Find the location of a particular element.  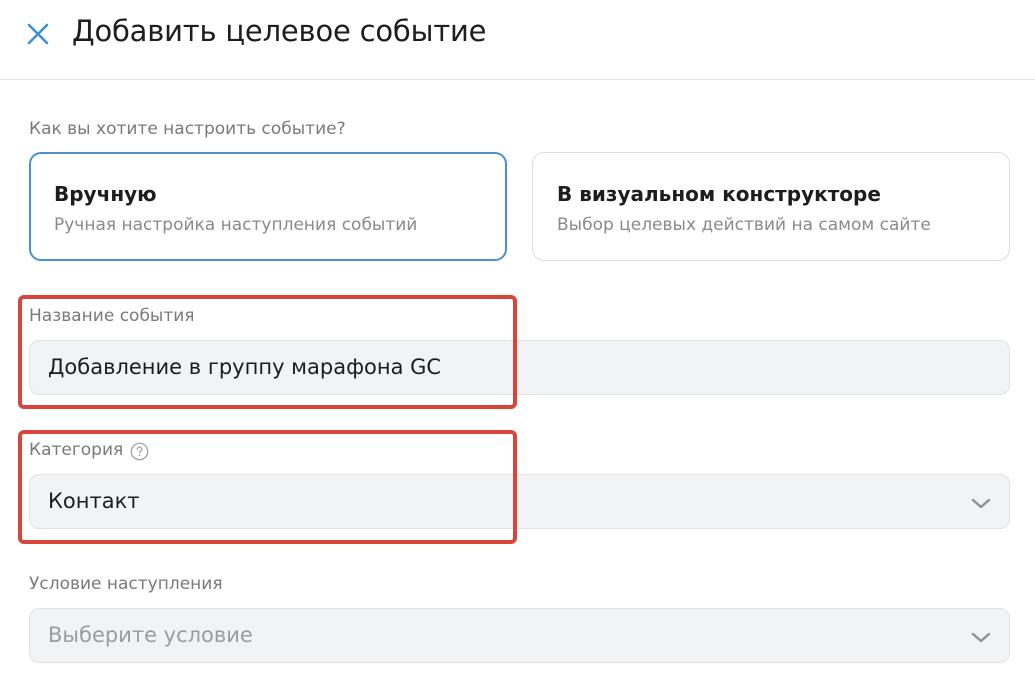

question-circle-icon is located at coordinates (139, 451).